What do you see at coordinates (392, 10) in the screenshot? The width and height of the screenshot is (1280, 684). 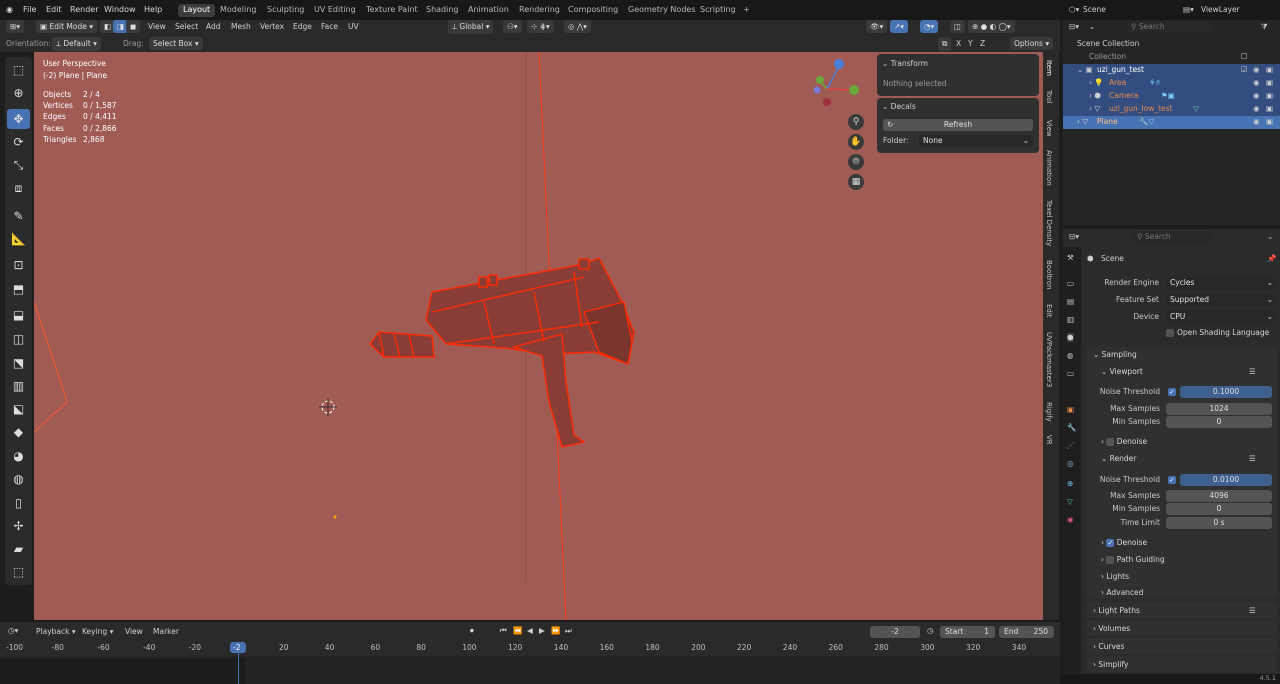 I see `tab-texture-paint: Texture Paint` at bounding box center [392, 10].